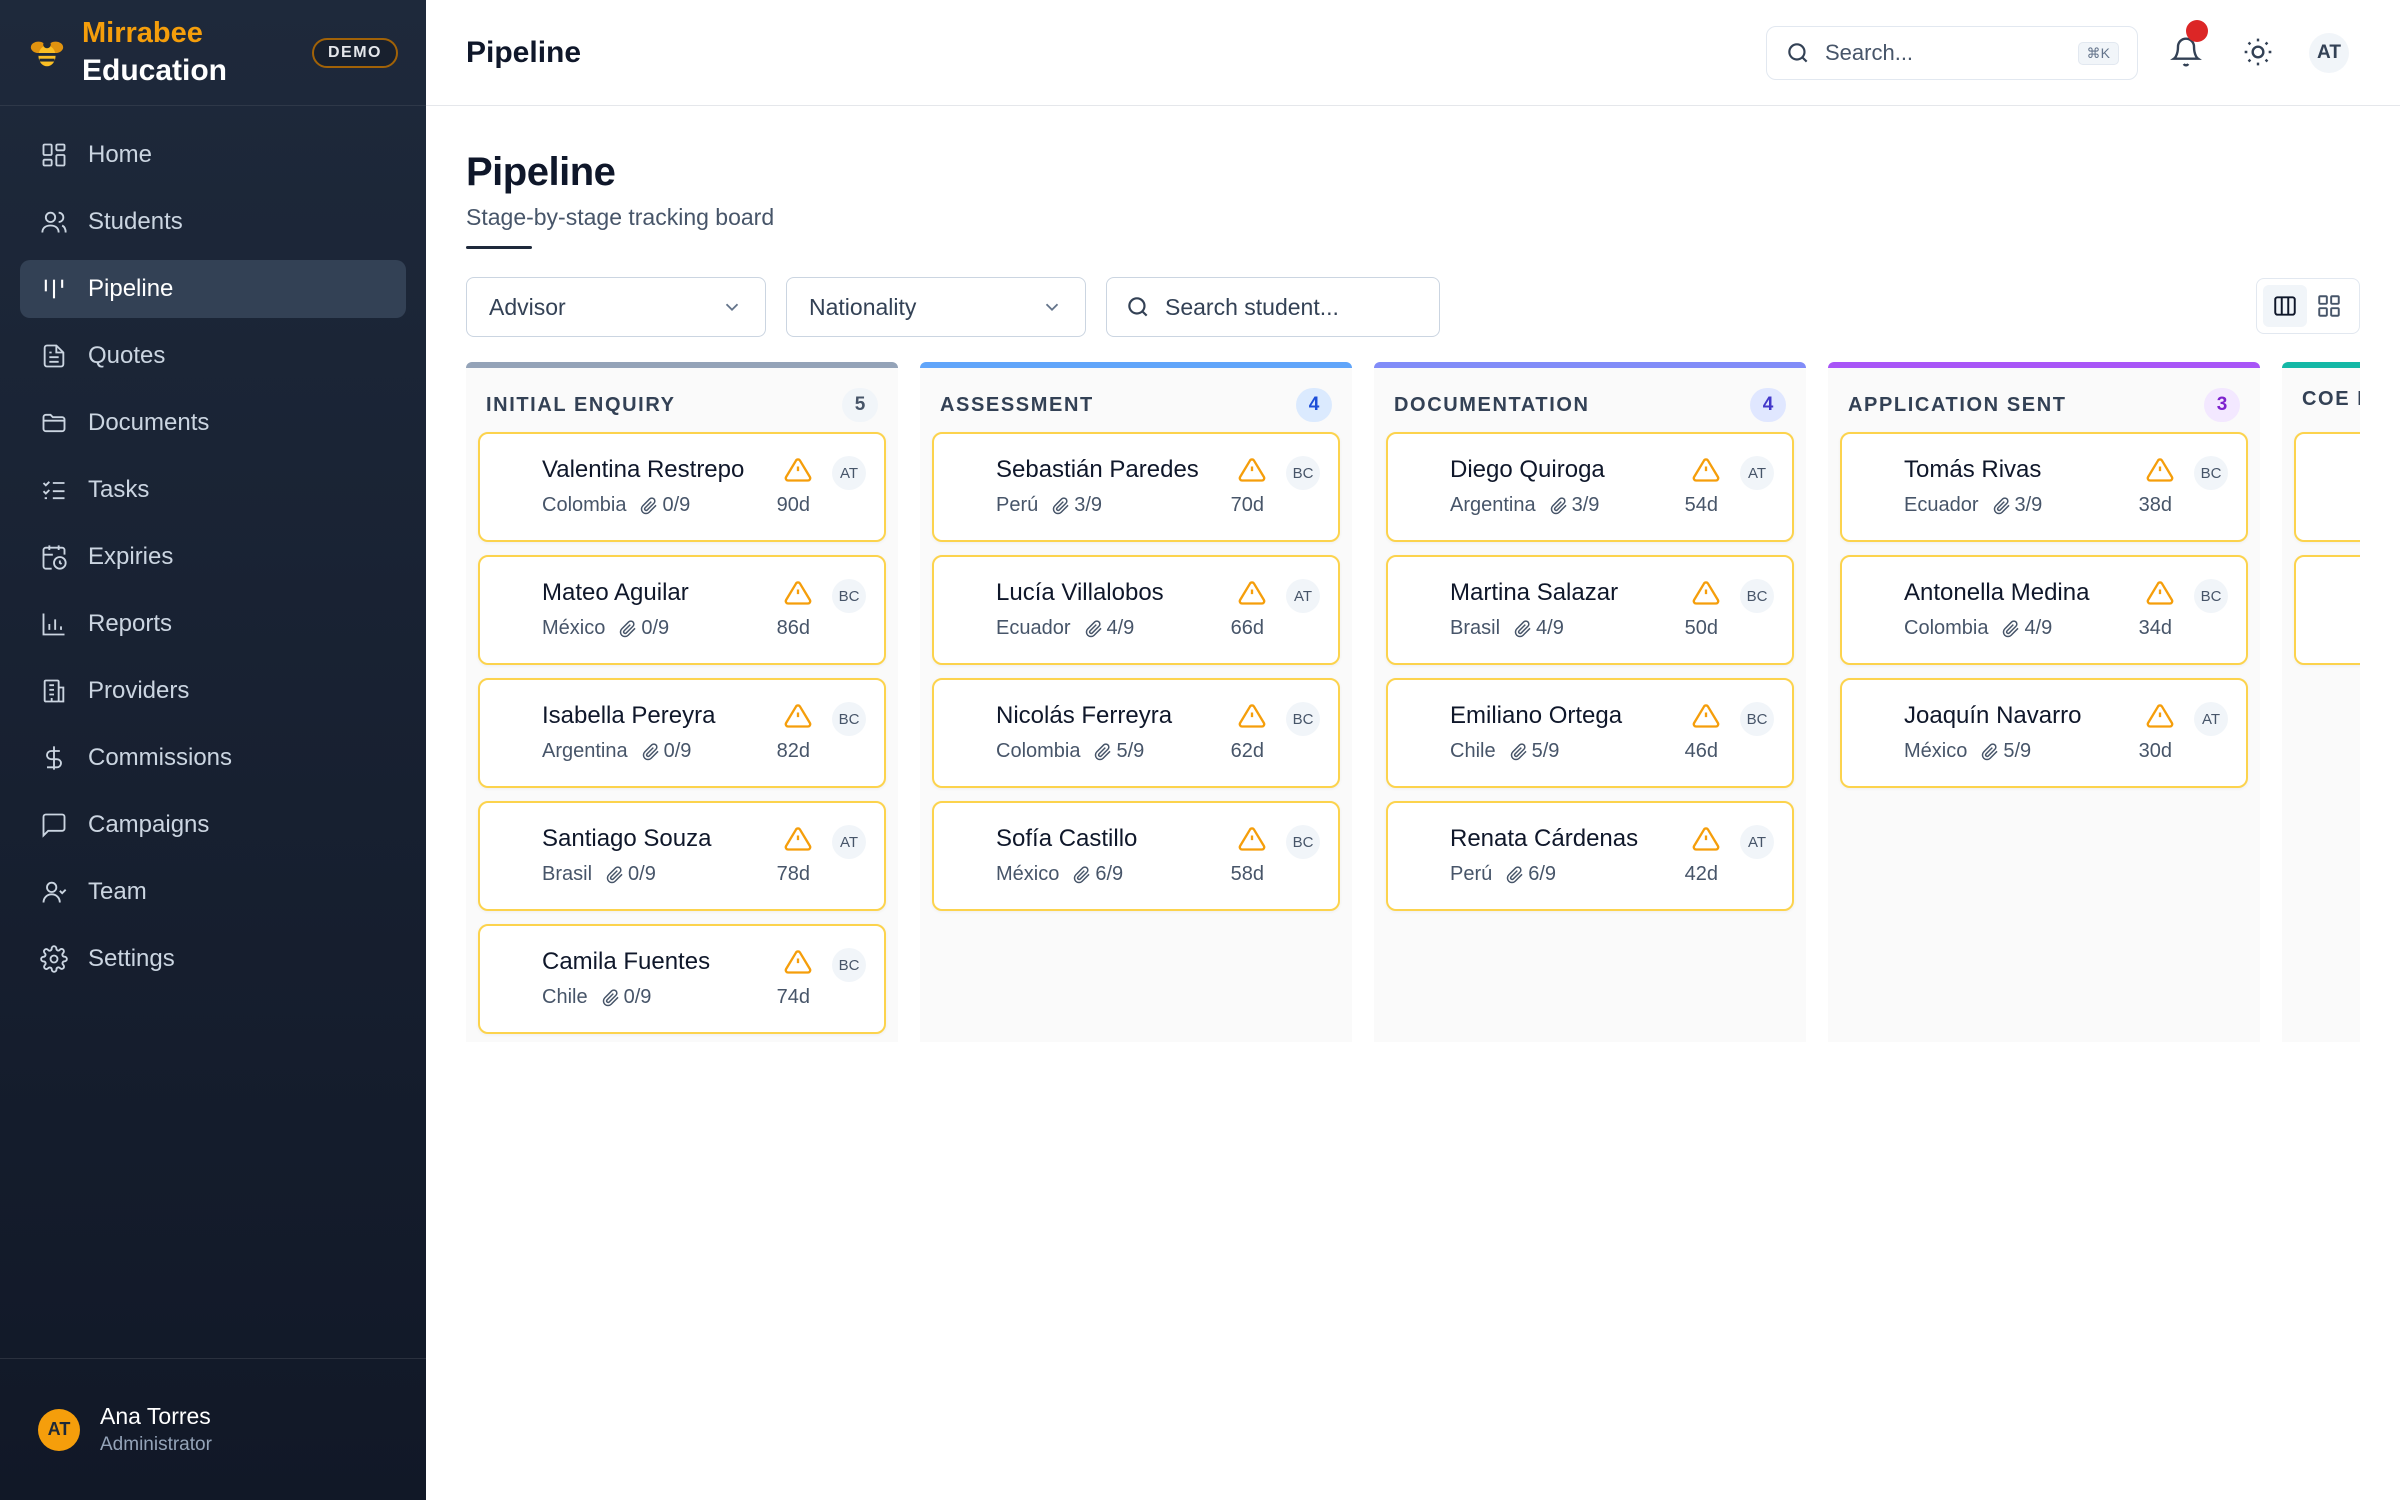 This screenshot has width=2400, height=1500. I want to click on student-card: Martina Salazar BC Brasil 4/9 50d, so click(1590, 610).